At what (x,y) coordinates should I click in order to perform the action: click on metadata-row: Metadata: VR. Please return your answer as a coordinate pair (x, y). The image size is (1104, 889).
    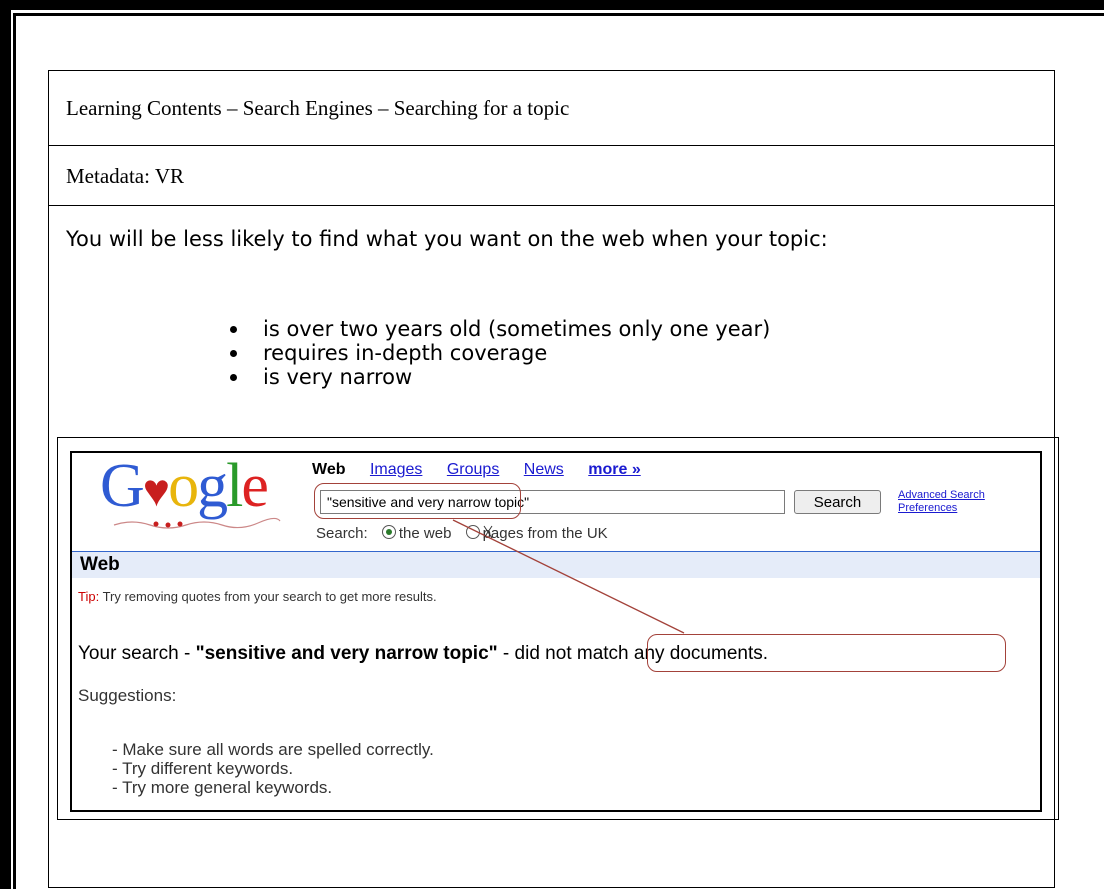
    Looking at the image, I should click on (551, 176).